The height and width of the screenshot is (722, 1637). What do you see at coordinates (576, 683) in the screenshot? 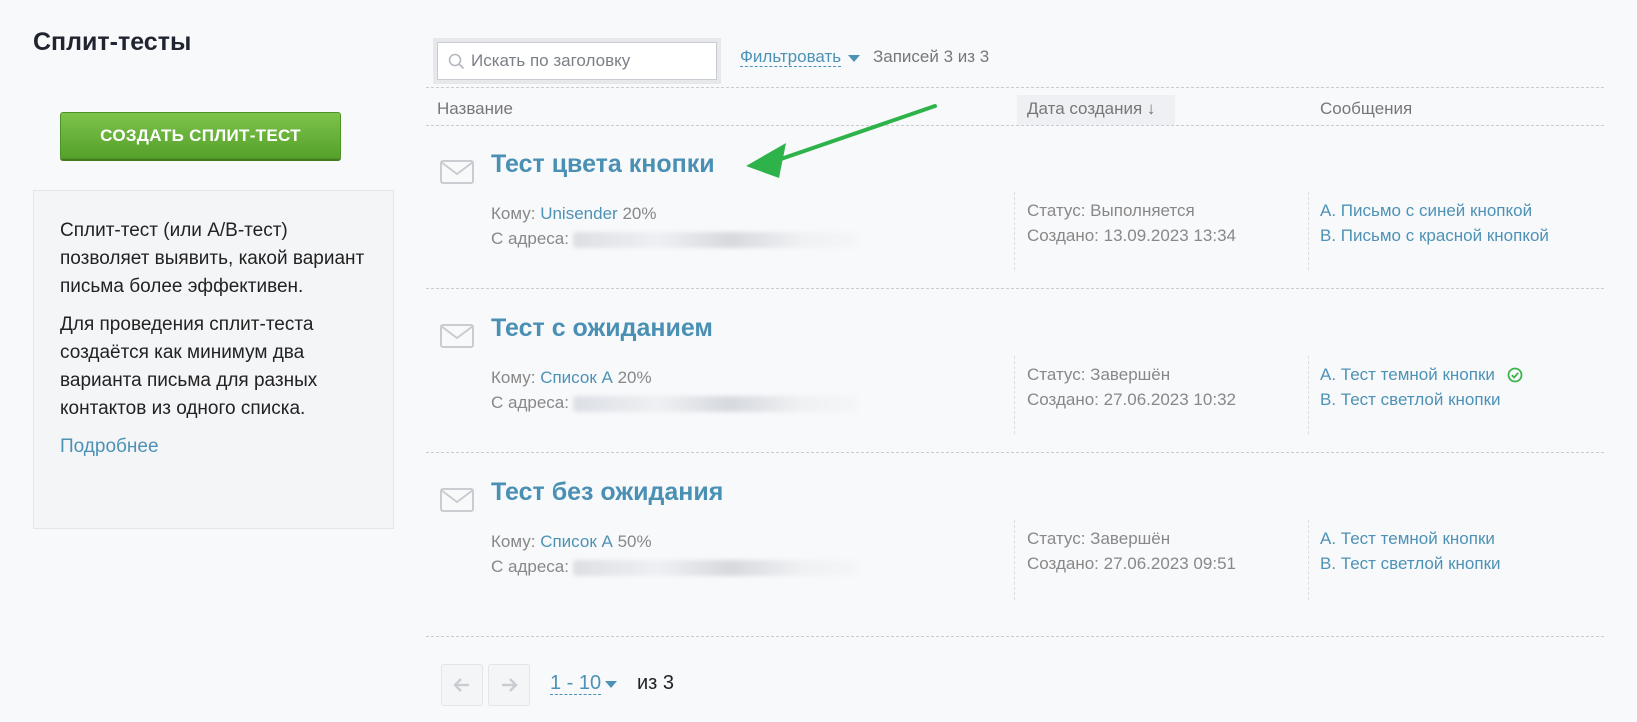
I see `page-size-dropdown: 1 - 10` at bounding box center [576, 683].